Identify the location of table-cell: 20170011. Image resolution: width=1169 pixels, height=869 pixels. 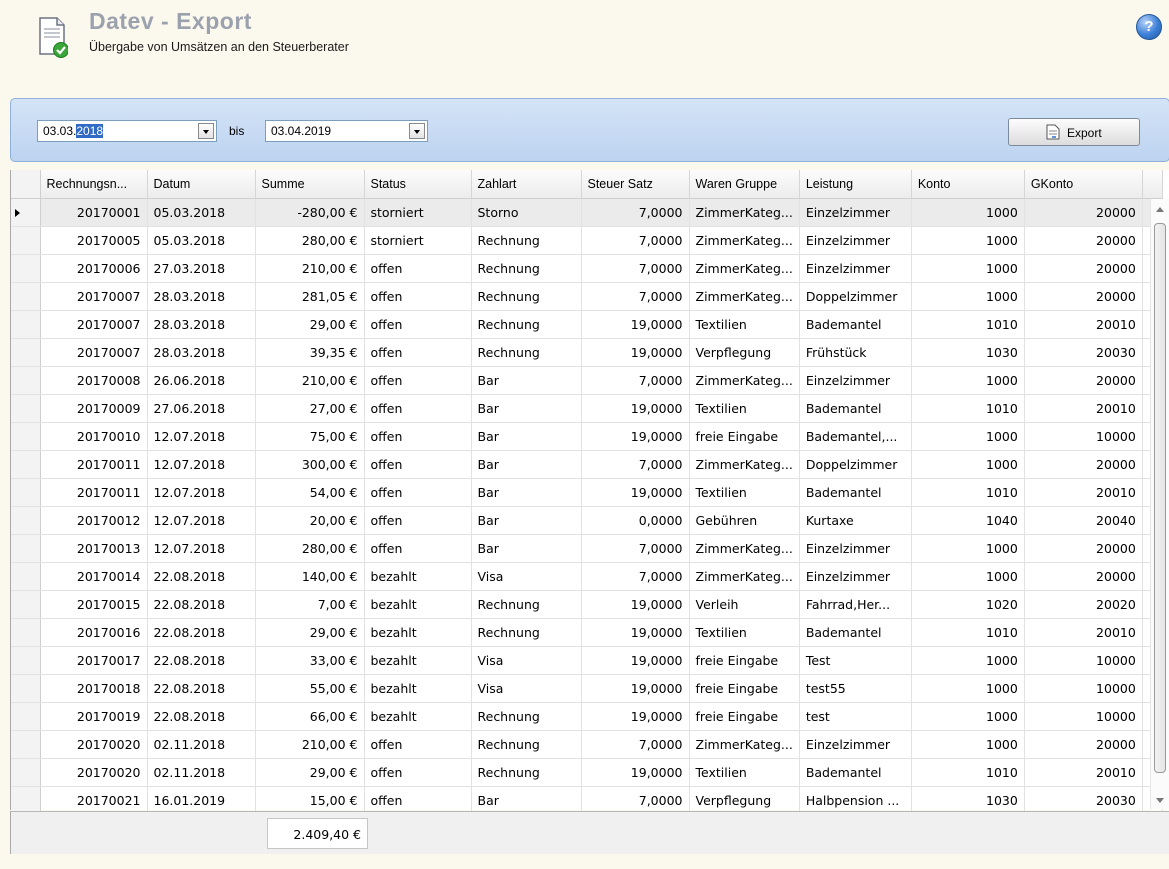
(94, 464).